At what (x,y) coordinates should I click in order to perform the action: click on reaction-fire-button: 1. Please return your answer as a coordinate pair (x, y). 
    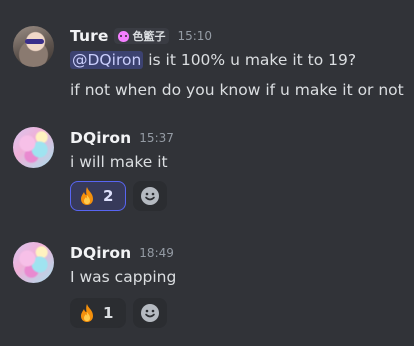
    Looking at the image, I should click on (98, 313).